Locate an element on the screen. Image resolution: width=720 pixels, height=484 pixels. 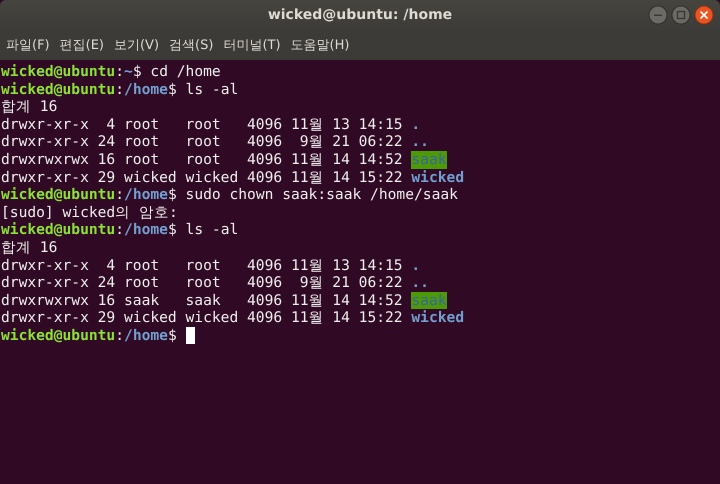
prompt-line: wicked@ubuntu:/home$ sudo chown saak:saak /home/saak is located at coordinates (229, 195).